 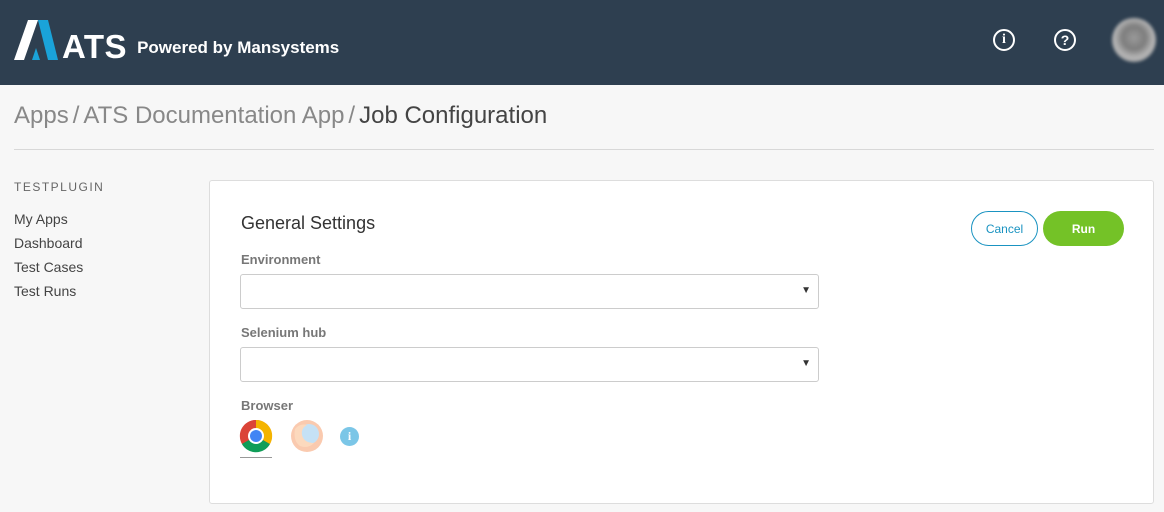 I want to click on browser-info-glyph: i, so click(x=349, y=436).